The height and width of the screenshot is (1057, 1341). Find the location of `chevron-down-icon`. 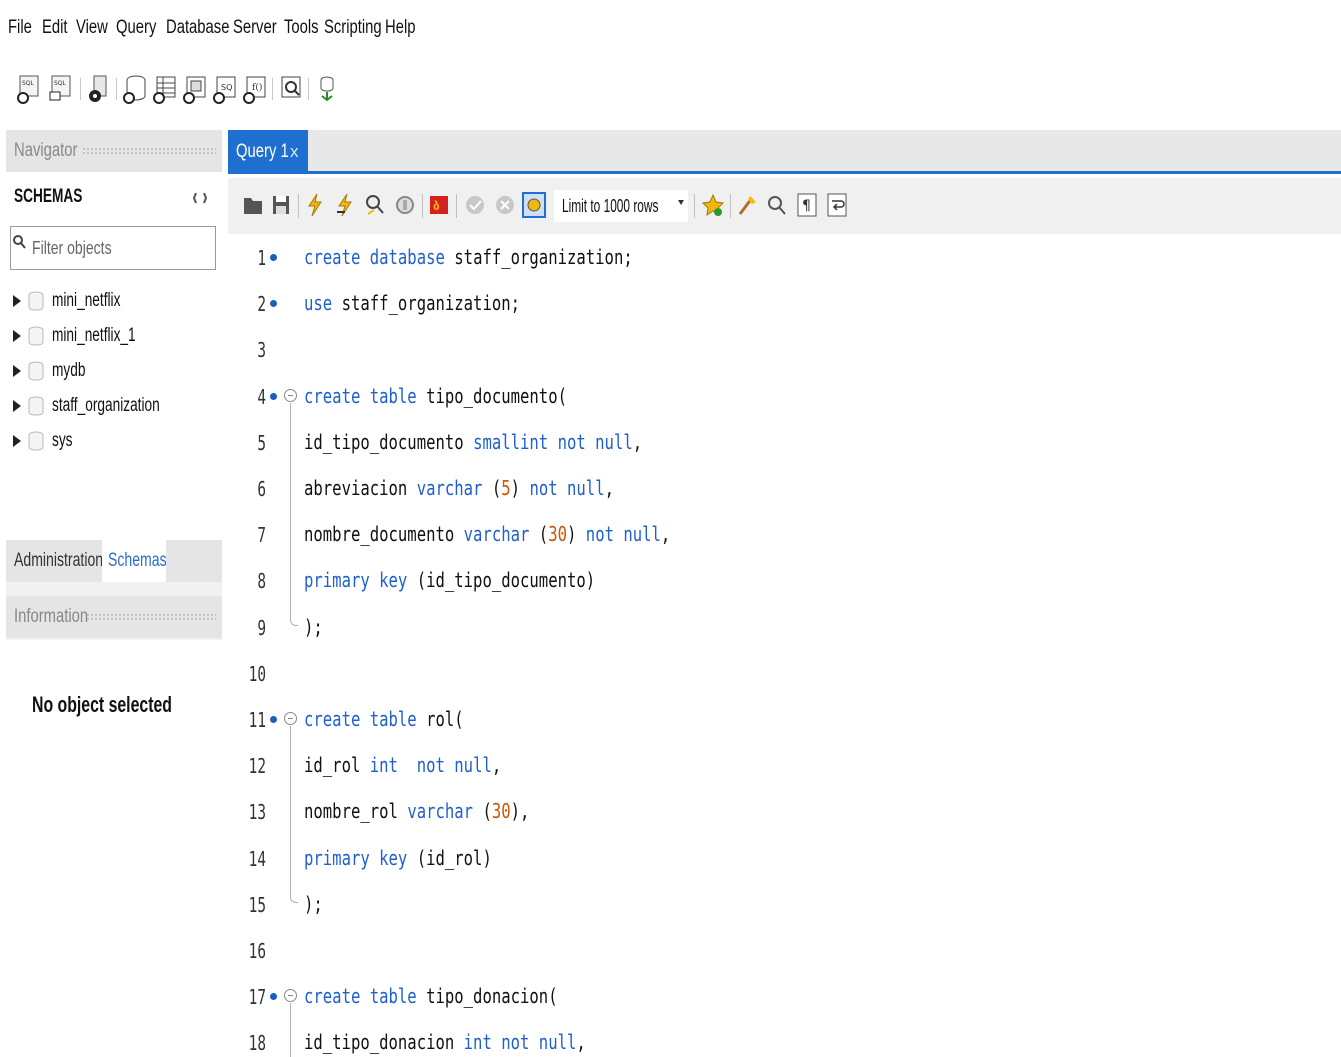

chevron-down-icon is located at coordinates (681, 202).